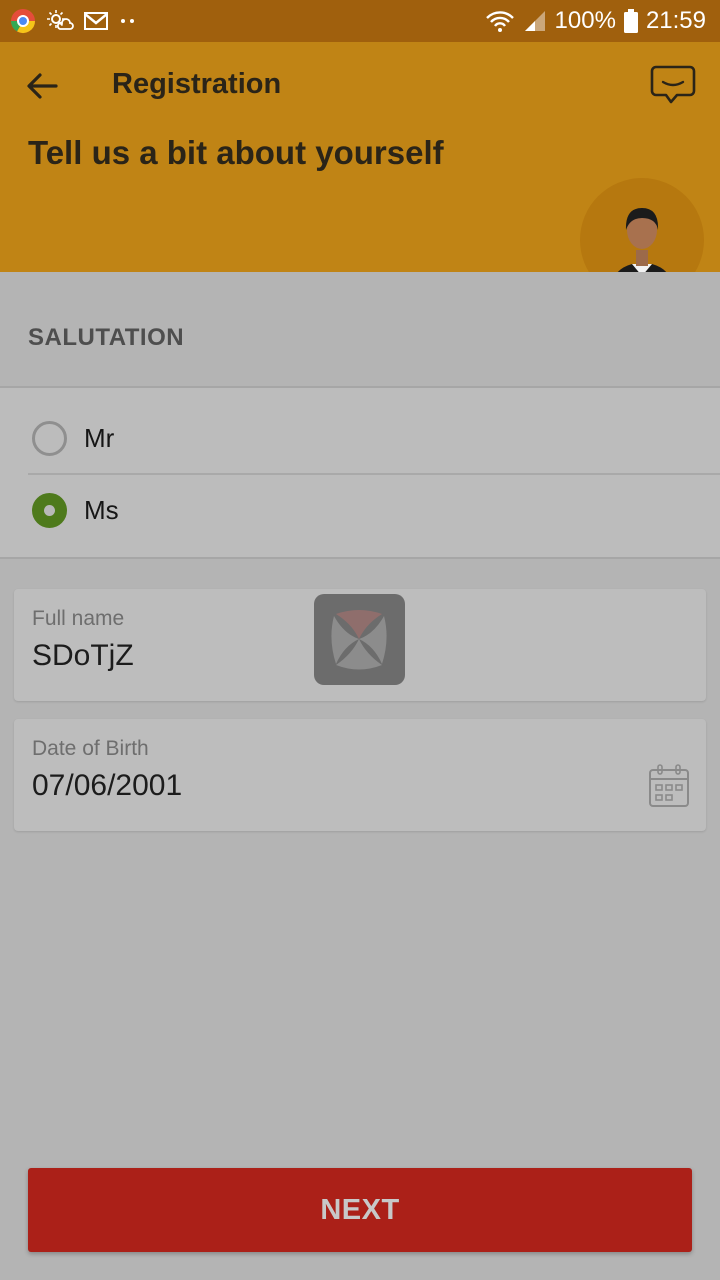 This screenshot has height=1280, width=720. I want to click on salutation-option-mr: Mr, so click(360, 438).